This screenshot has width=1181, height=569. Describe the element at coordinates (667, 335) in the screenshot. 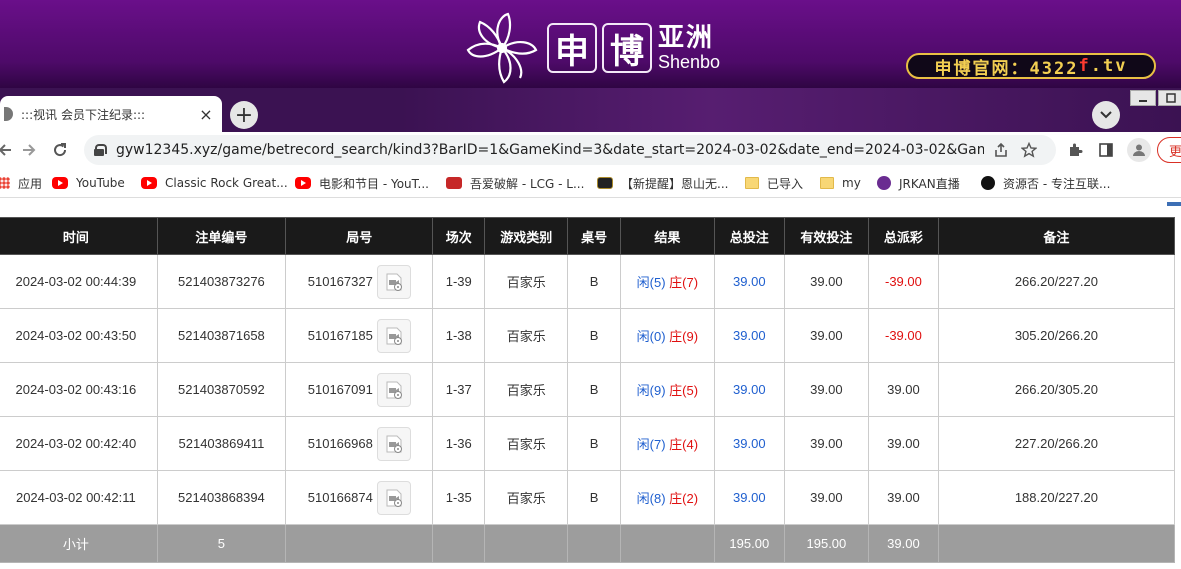

I see `cell-result: 闲(0) 庄(9)` at that location.